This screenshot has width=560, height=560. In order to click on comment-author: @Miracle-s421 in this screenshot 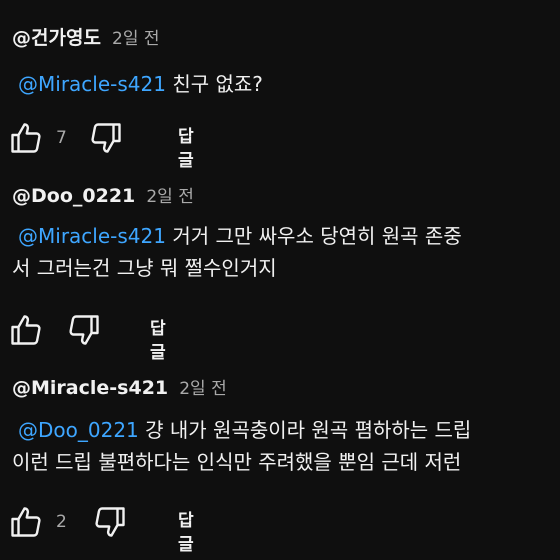, I will do `click(90, 388)`.